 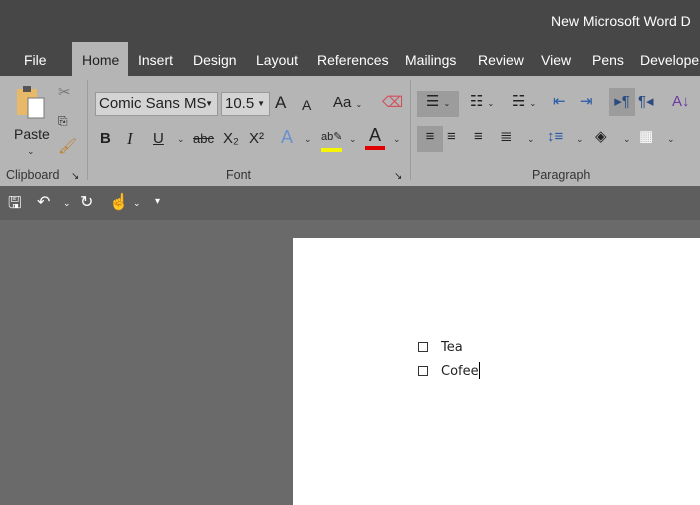 What do you see at coordinates (158, 139) in the screenshot?
I see `underline-button: U` at bounding box center [158, 139].